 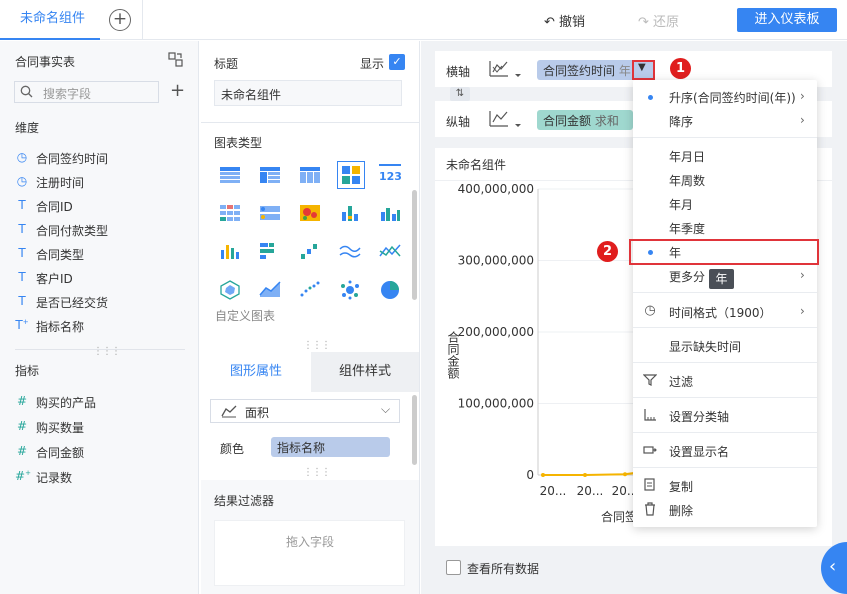 I want to click on hash-formula-icon: #+, so click(x=23, y=476).